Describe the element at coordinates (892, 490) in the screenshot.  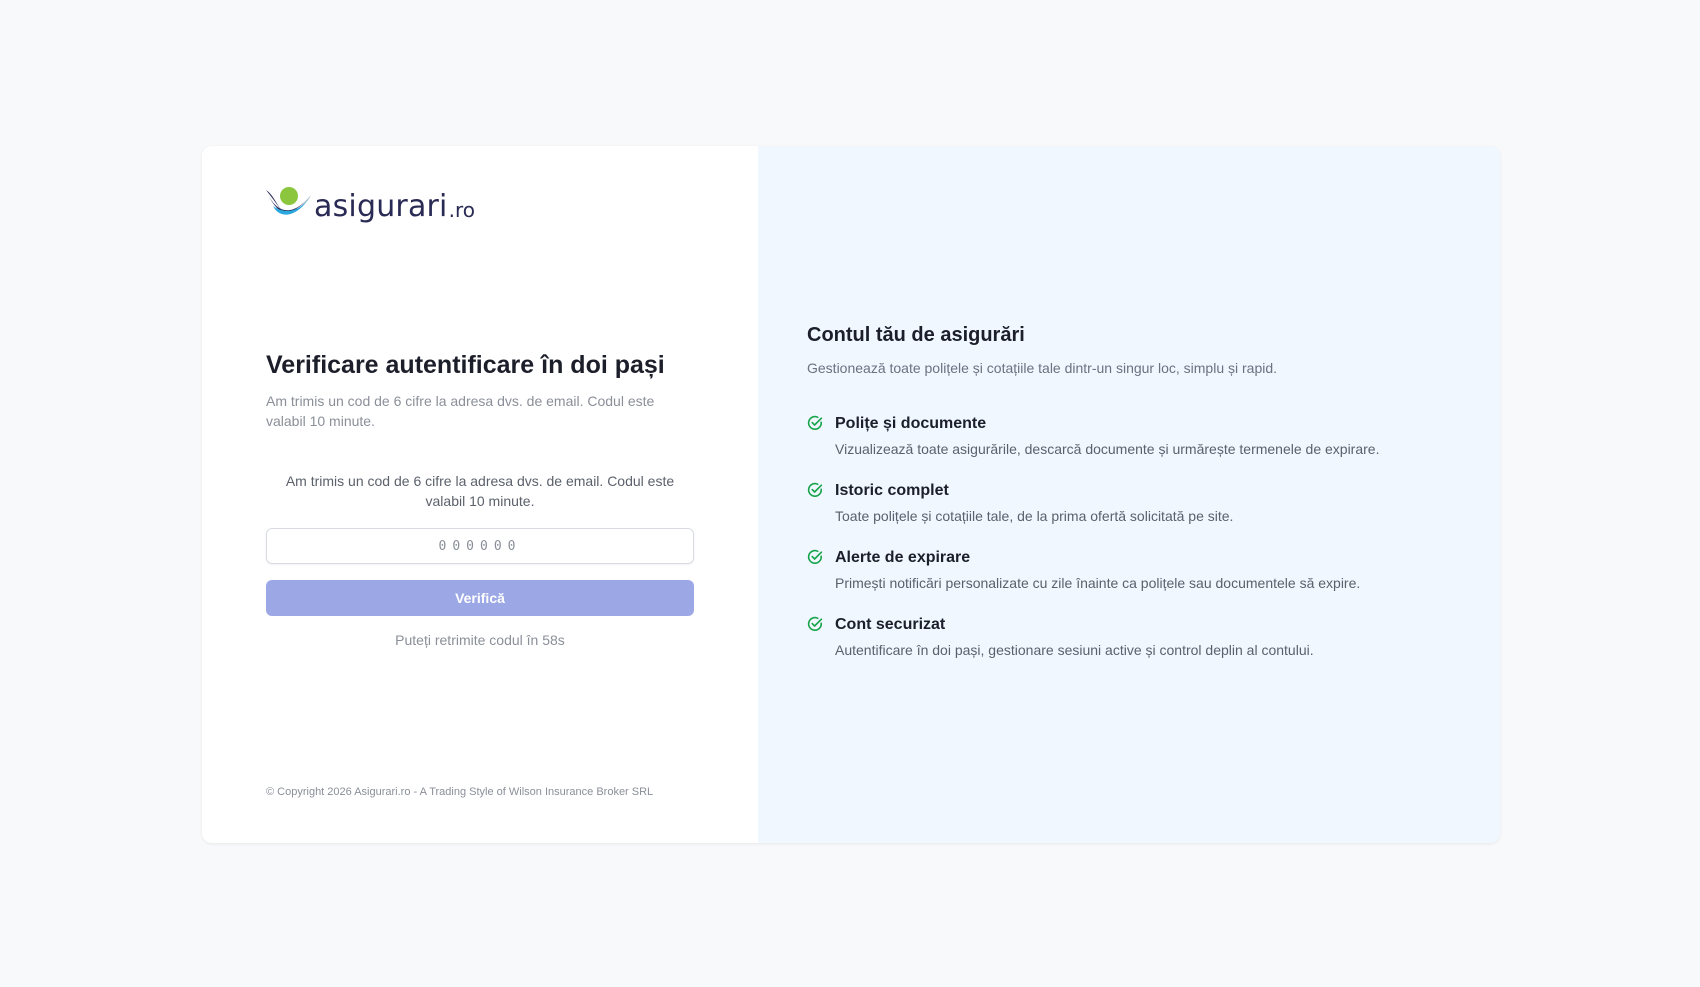
I see `feature-title: Istoric complet` at that location.